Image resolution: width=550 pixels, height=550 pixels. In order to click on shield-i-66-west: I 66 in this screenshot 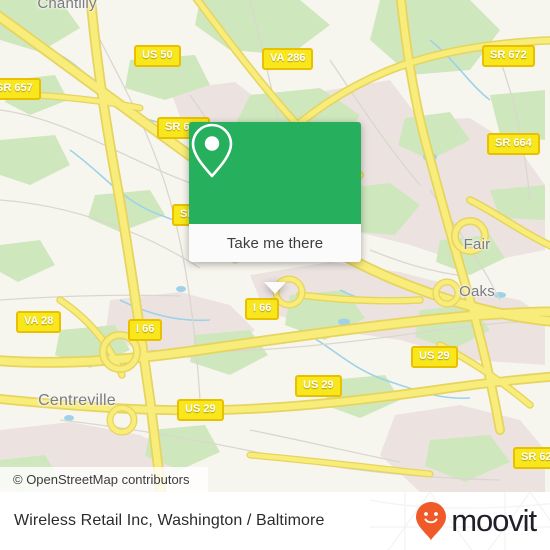, I will do `click(145, 330)`.